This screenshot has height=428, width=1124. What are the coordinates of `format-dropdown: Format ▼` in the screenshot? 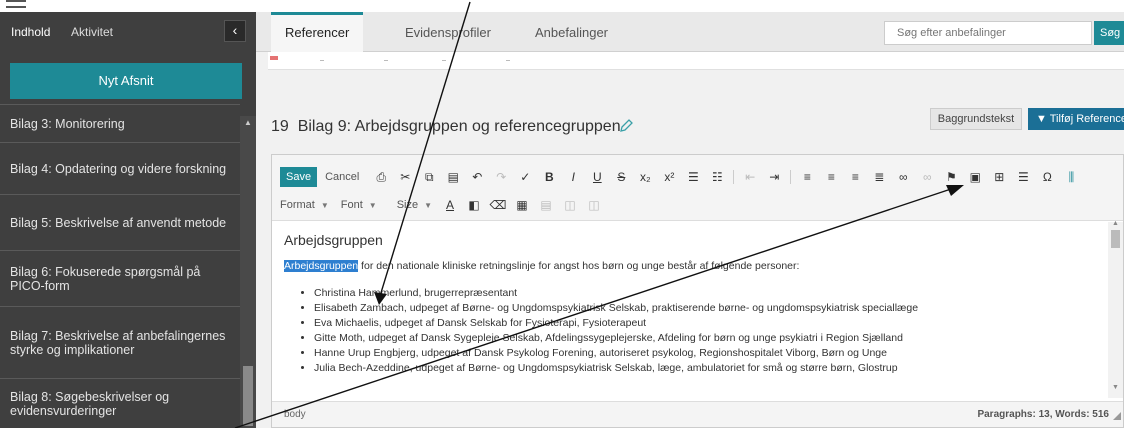 It's located at (304, 205).